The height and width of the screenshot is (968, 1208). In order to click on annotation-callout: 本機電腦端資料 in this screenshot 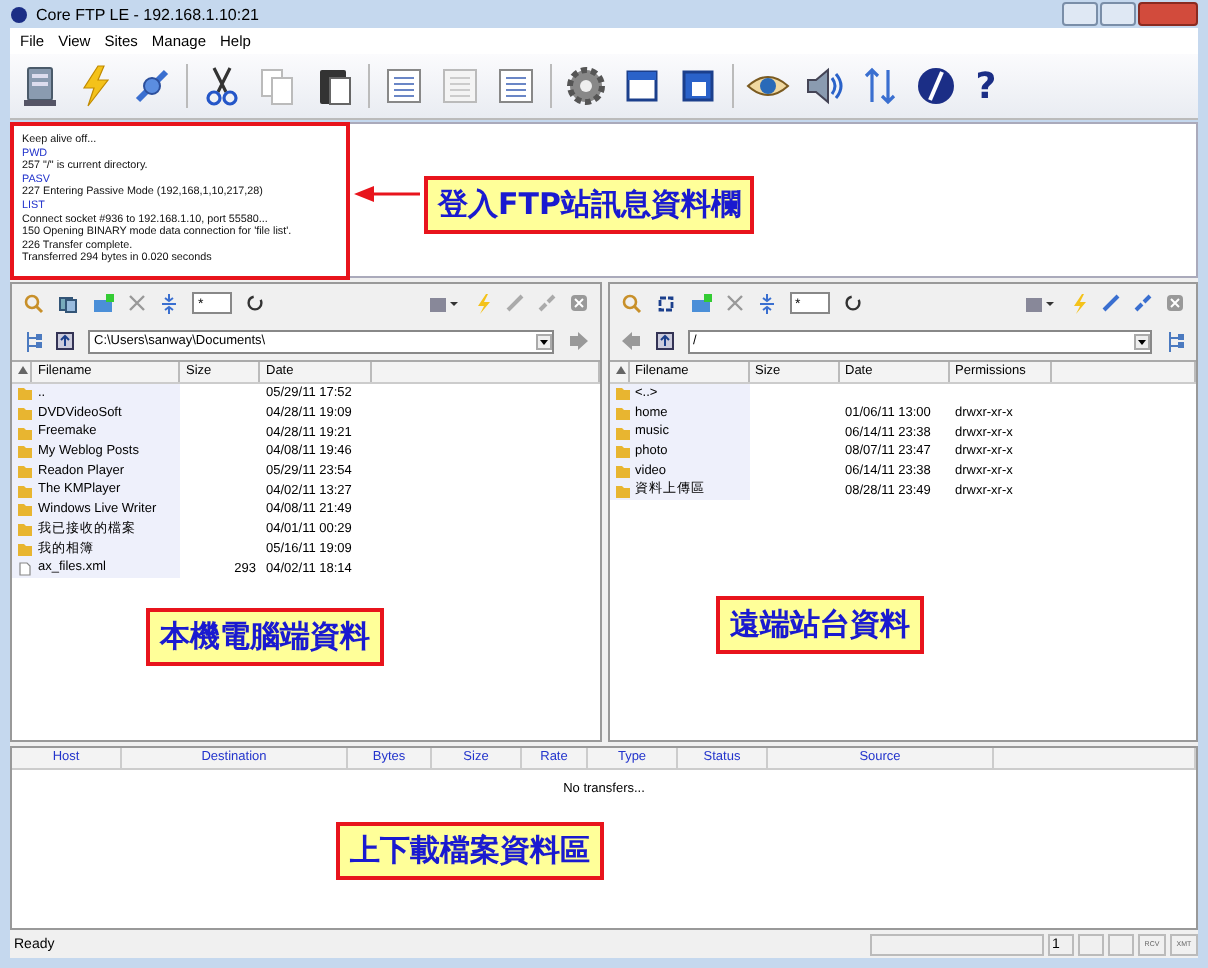, I will do `click(265, 637)`.